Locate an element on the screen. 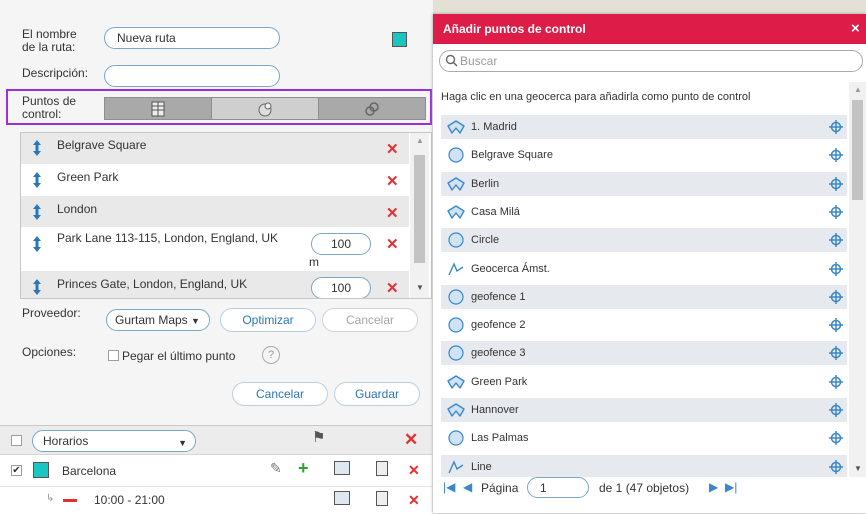  list-item: Las Palmas is located at coordinates (644, 438).